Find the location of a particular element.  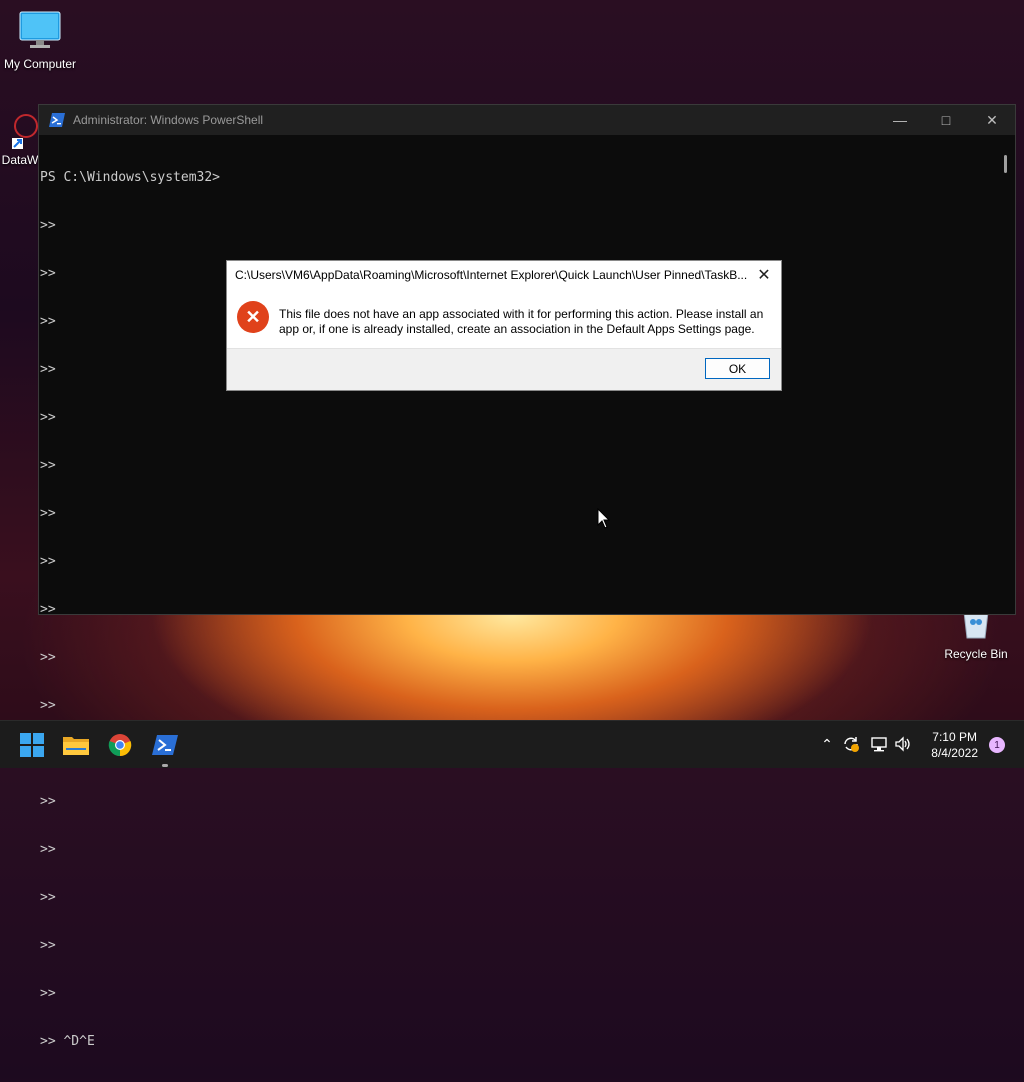

console-line: >> ^D^E is located at coordinates (67, 1041).